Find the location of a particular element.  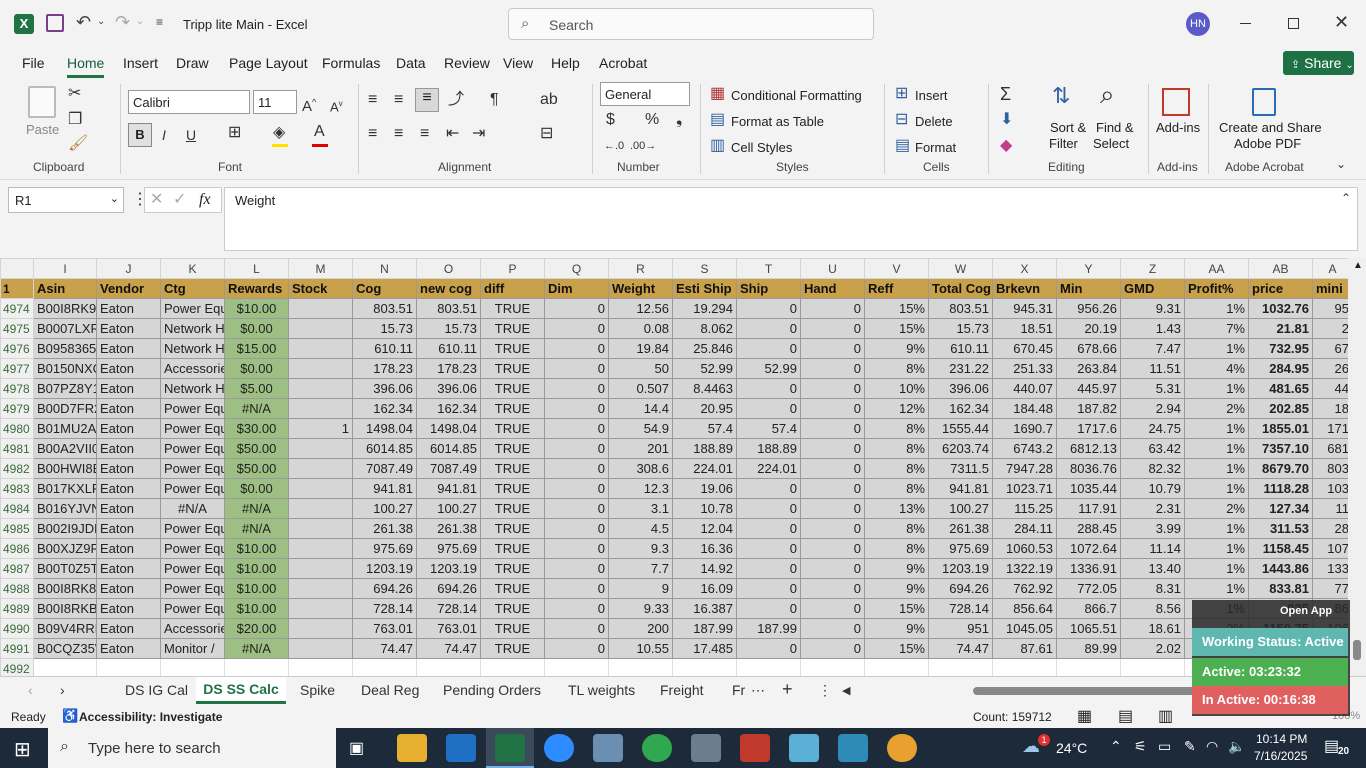

cell: 11 is located at coordinates (1332, 508).